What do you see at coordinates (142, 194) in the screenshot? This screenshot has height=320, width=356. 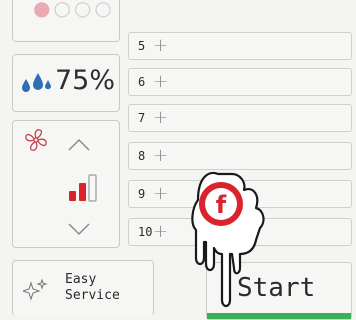 I see `program-number: 9` at bounding box center [142, 194].